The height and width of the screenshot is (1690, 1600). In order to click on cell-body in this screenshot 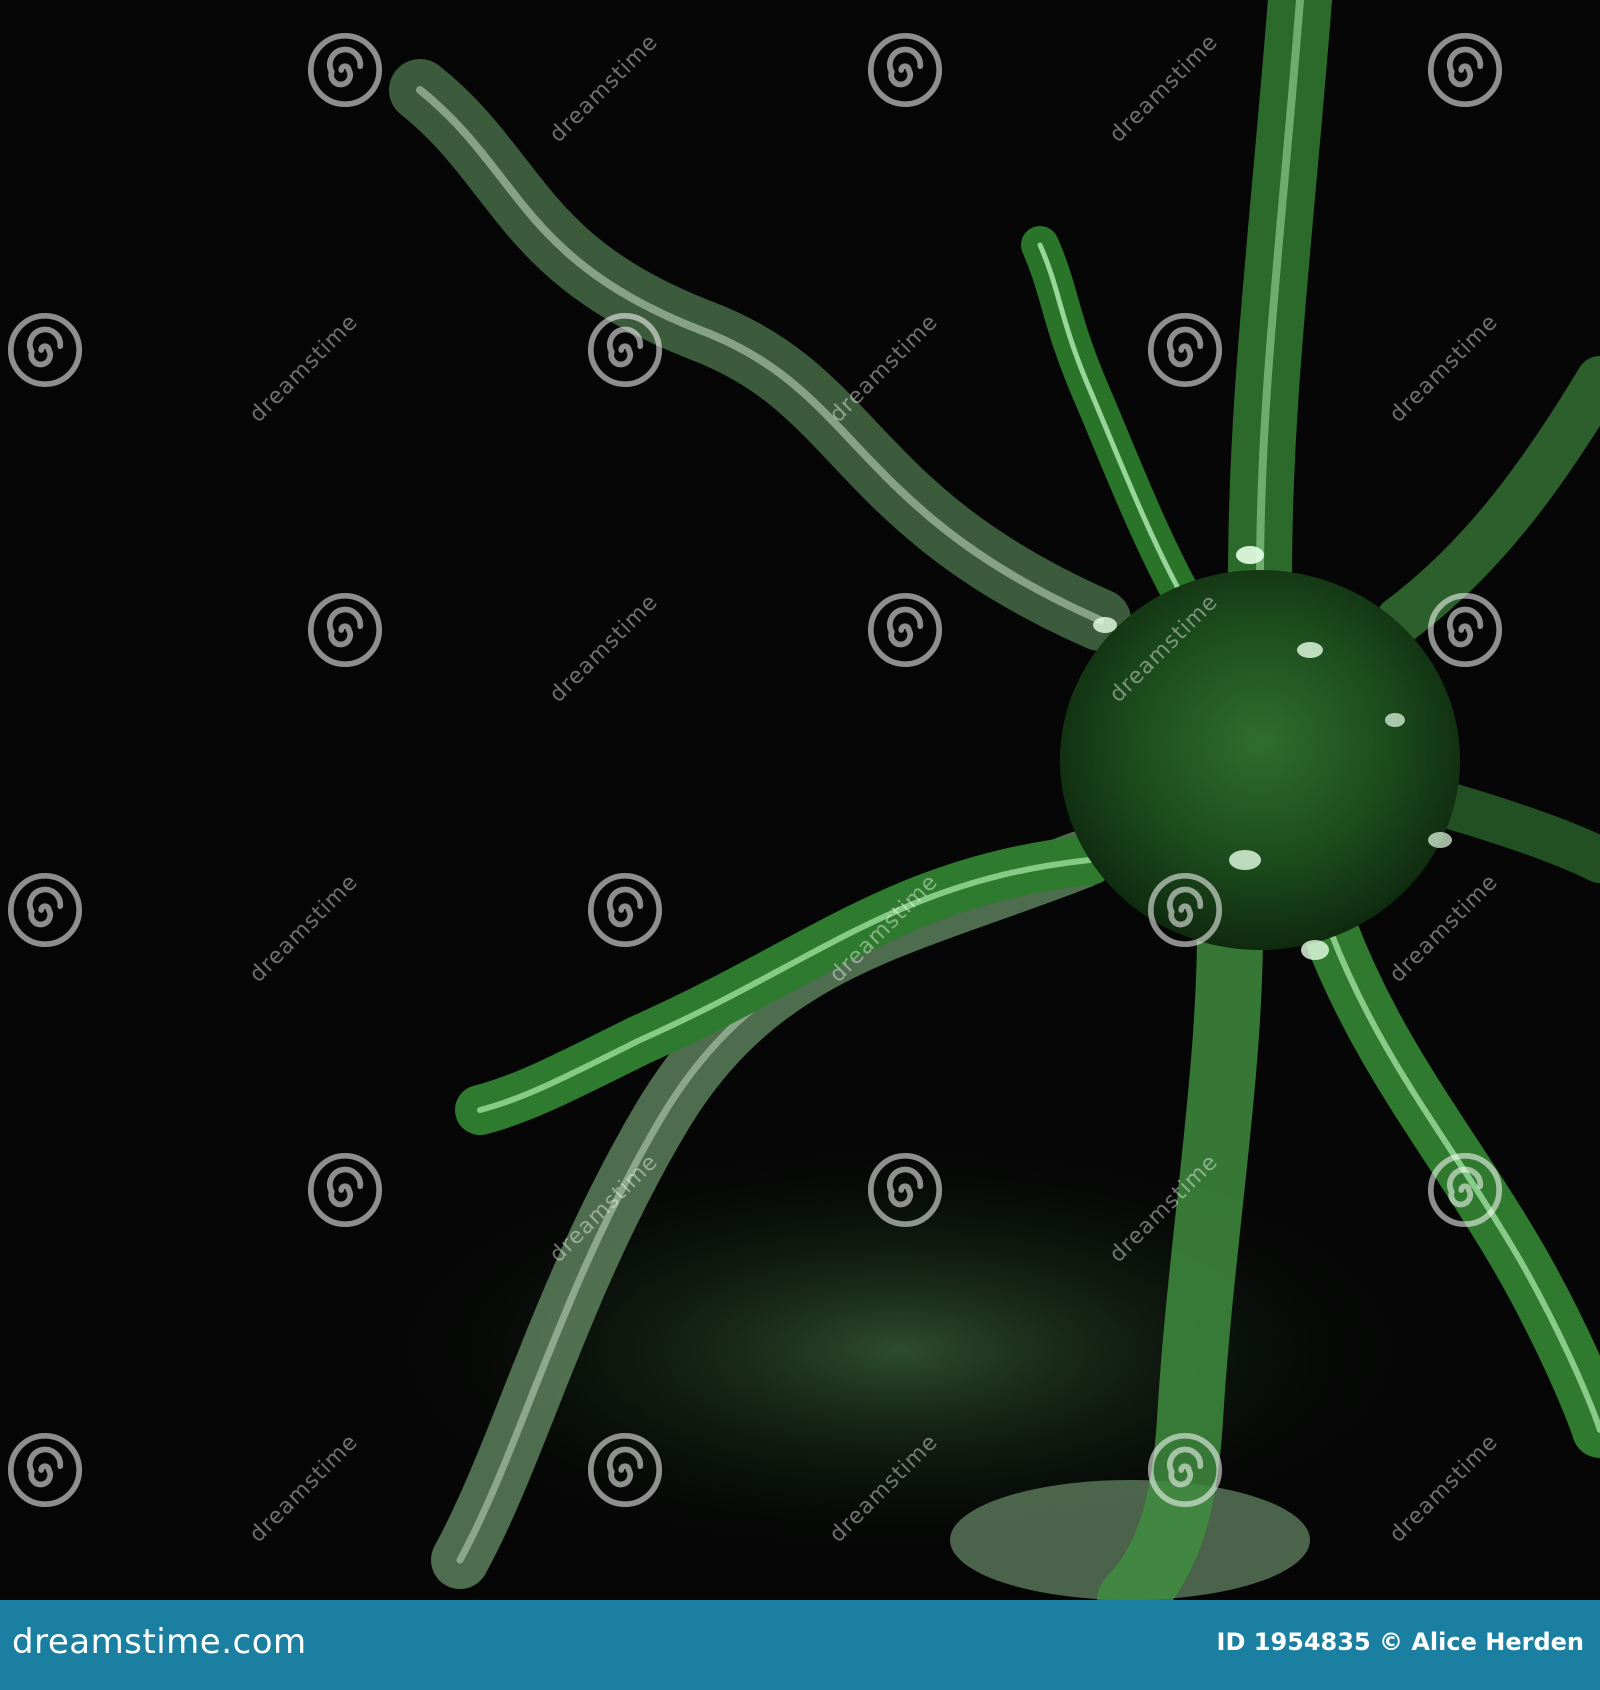, I will do `click(1260, 760)`.